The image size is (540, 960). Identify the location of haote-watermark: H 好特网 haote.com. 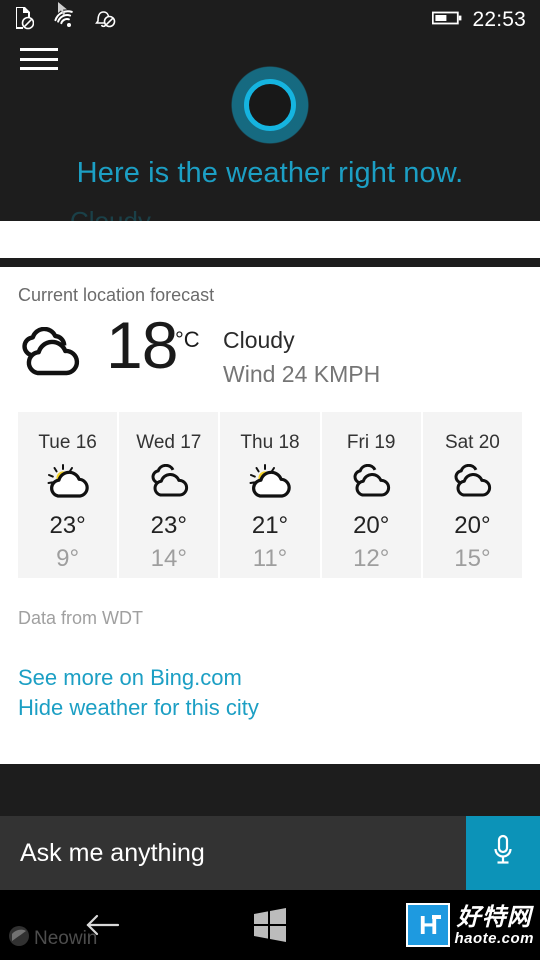
(470, 925).